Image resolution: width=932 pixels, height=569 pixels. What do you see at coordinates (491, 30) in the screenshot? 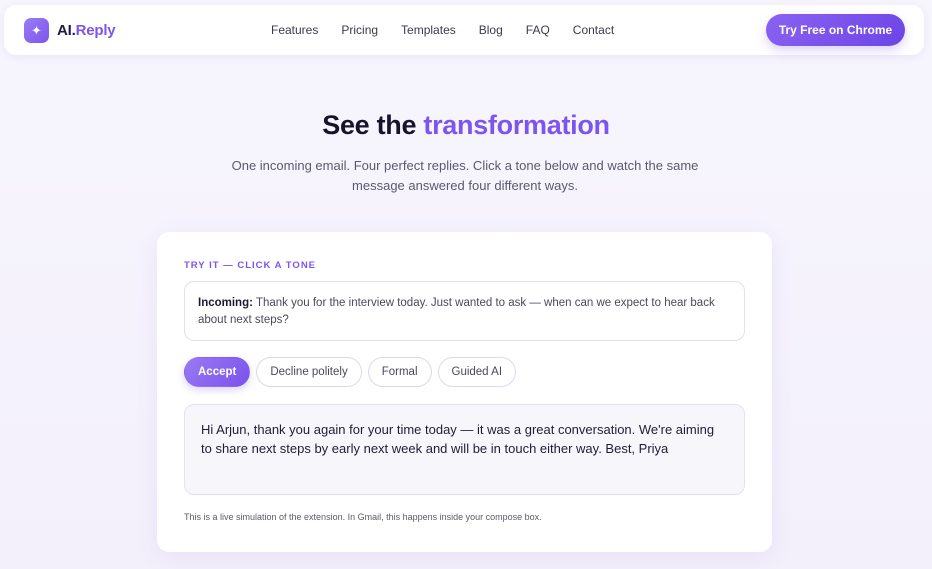
I see `nav-link-blog: Blog` at bounding box center [491, 30].